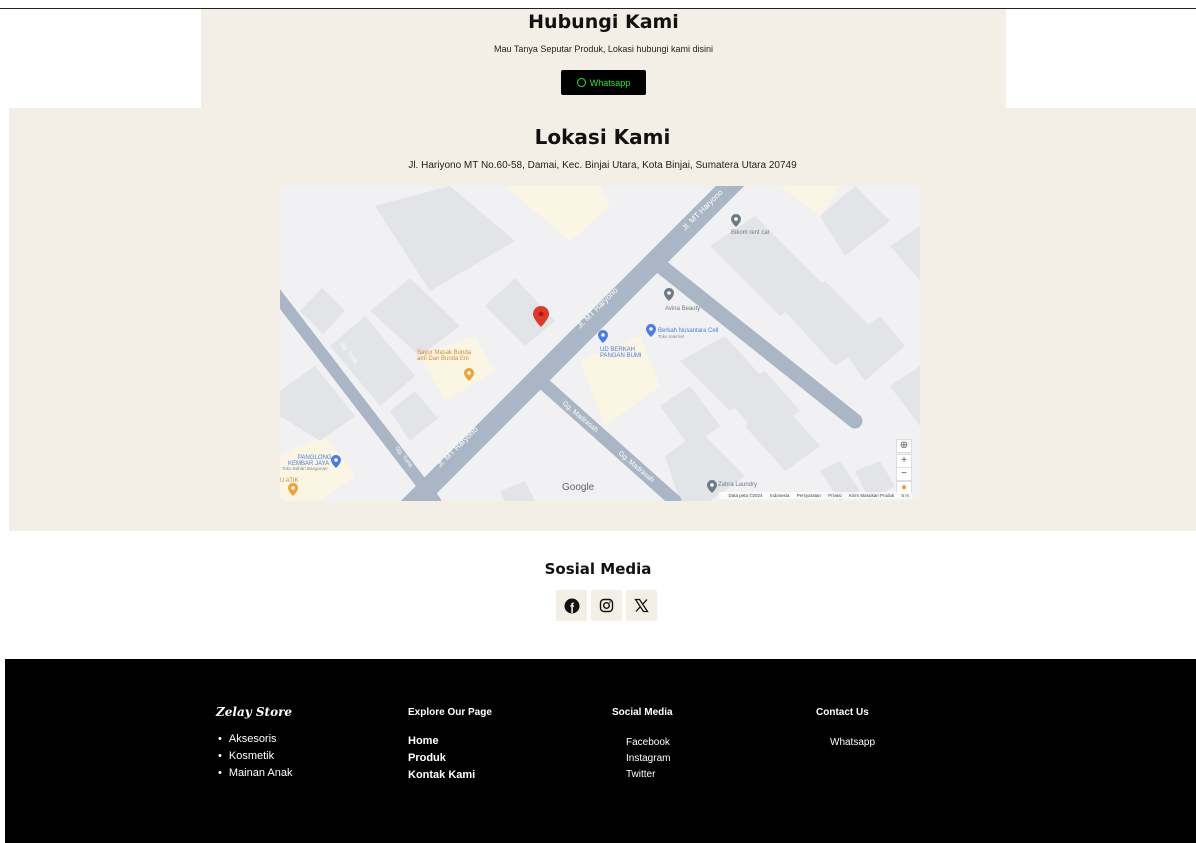 The width and height of the screenshot is (1196, 843). I want to click on whatsapp-button-label: Whatsapp, so click(610, 82).